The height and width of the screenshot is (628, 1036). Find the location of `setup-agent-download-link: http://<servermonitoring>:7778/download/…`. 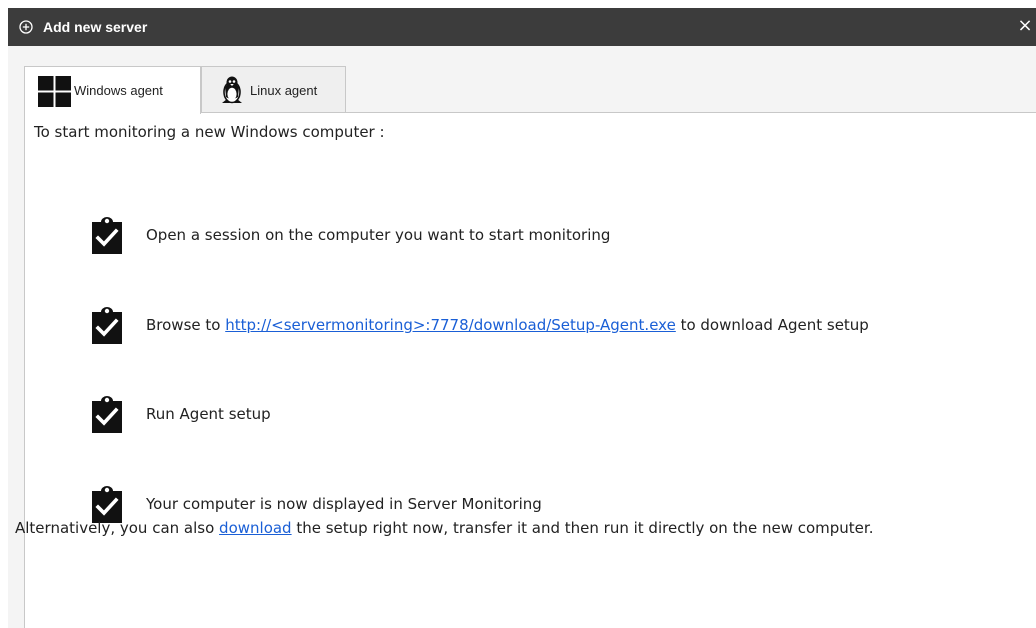

setup-agent-download-link: http://<servermonitoring>:7778/download/… is located at coordinates (450, 325).